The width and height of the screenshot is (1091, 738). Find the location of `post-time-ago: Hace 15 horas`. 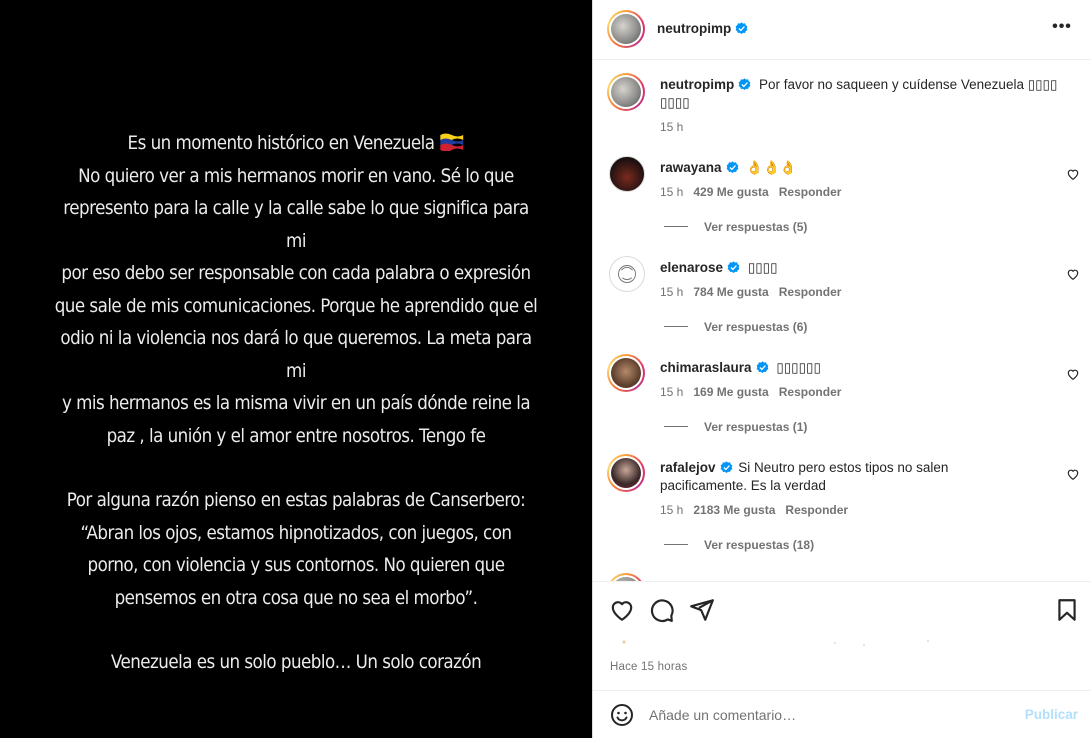

post-time-ago: Hace 15 horas is located at coordinates (648, 667).